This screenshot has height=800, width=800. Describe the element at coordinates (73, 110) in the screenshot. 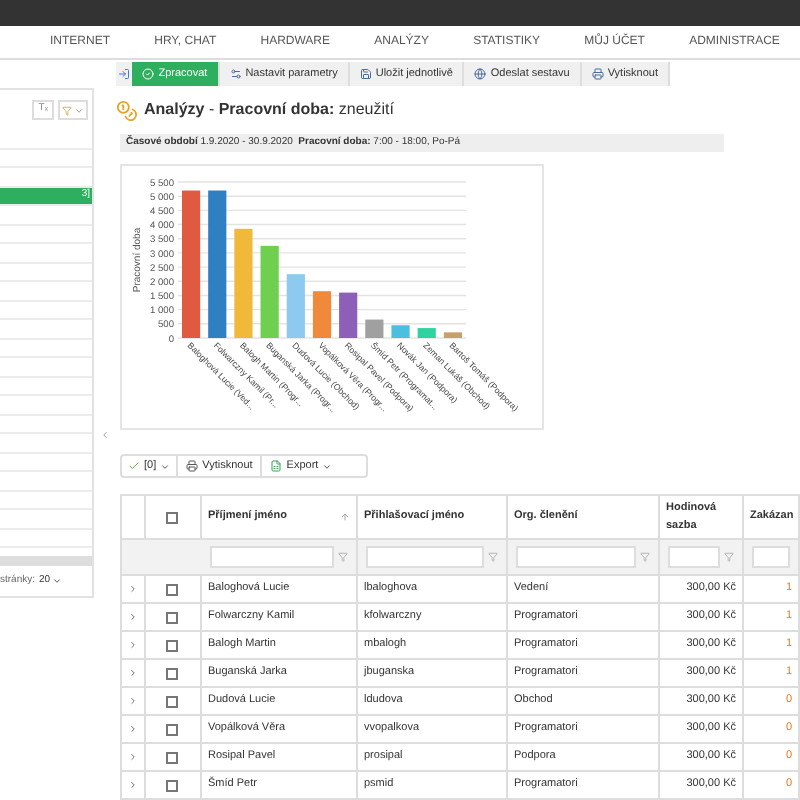

I see `filter-dropdown` at that location.